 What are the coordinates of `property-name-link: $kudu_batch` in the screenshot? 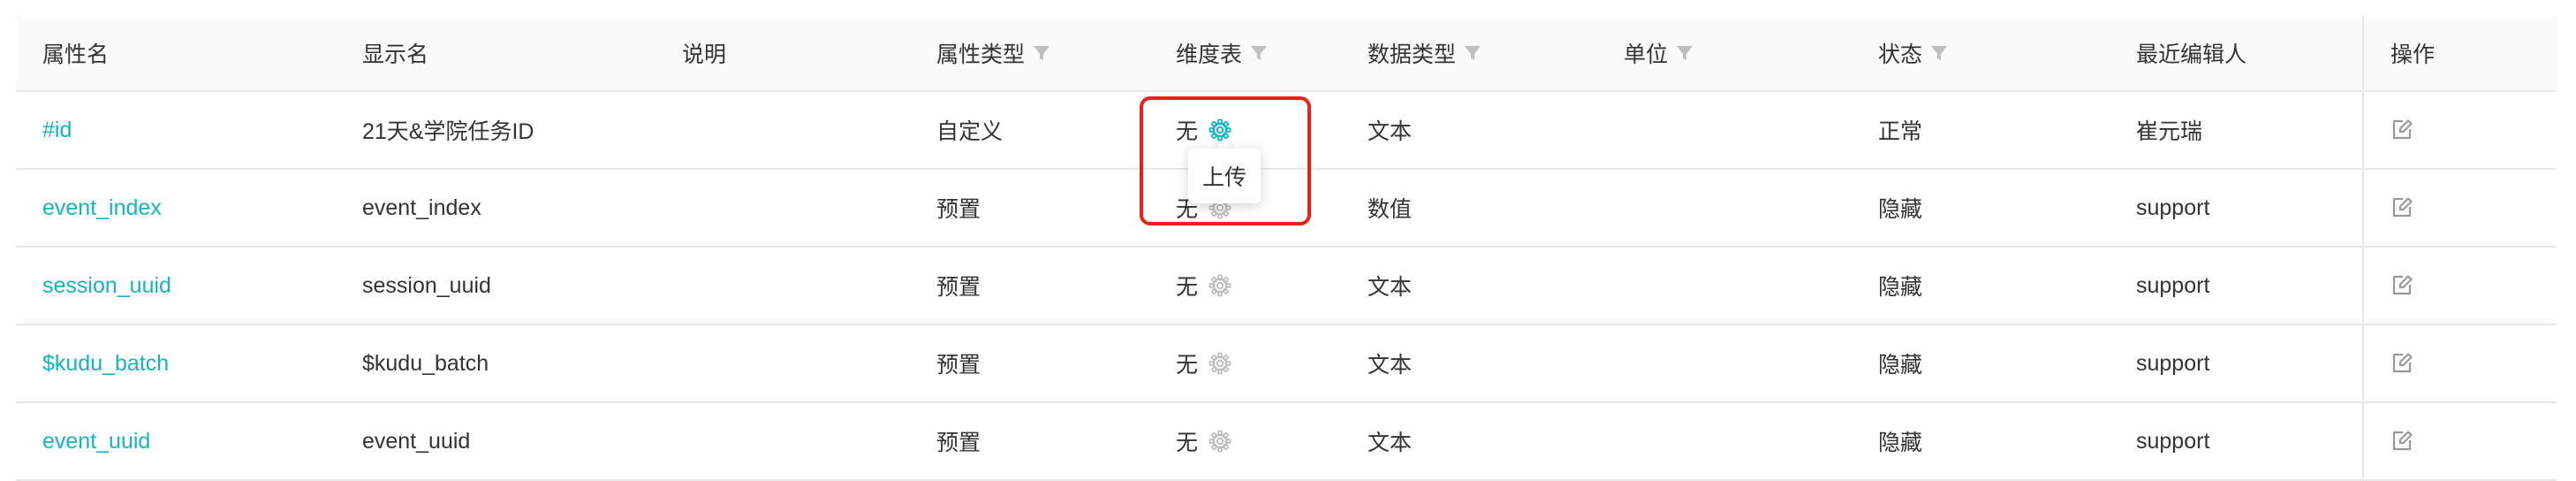 It's located at (106, 364).